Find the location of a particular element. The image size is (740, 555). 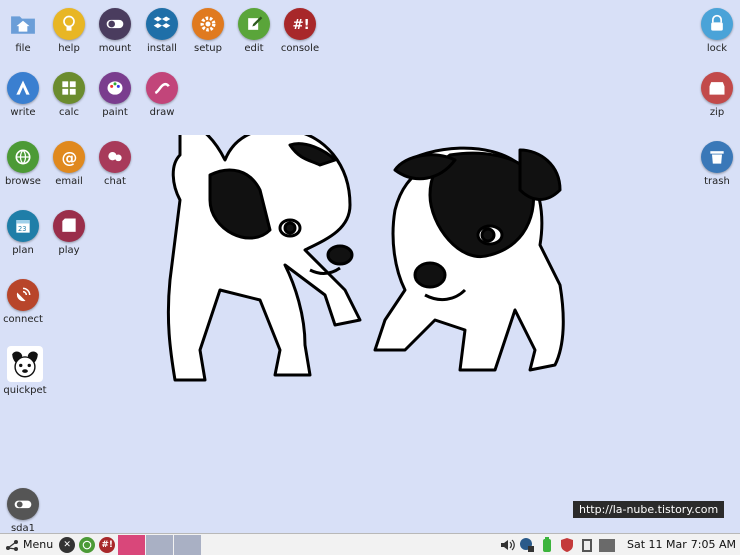

volume-icon is located at coordinates (507, 545).